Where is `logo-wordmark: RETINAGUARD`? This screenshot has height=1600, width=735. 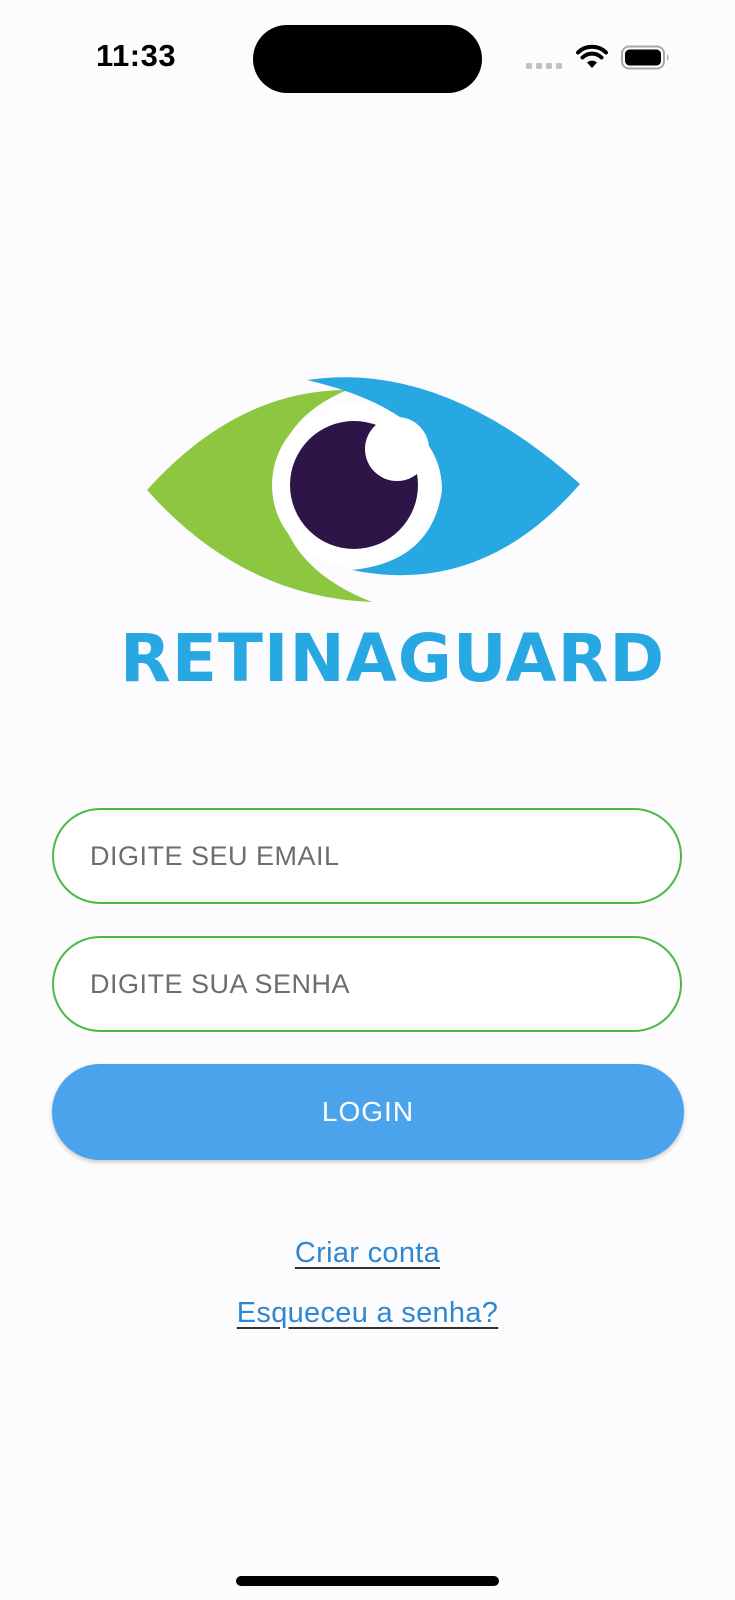 logo-wordmark: RETINAGUARD is located at coordinates (393, 658).